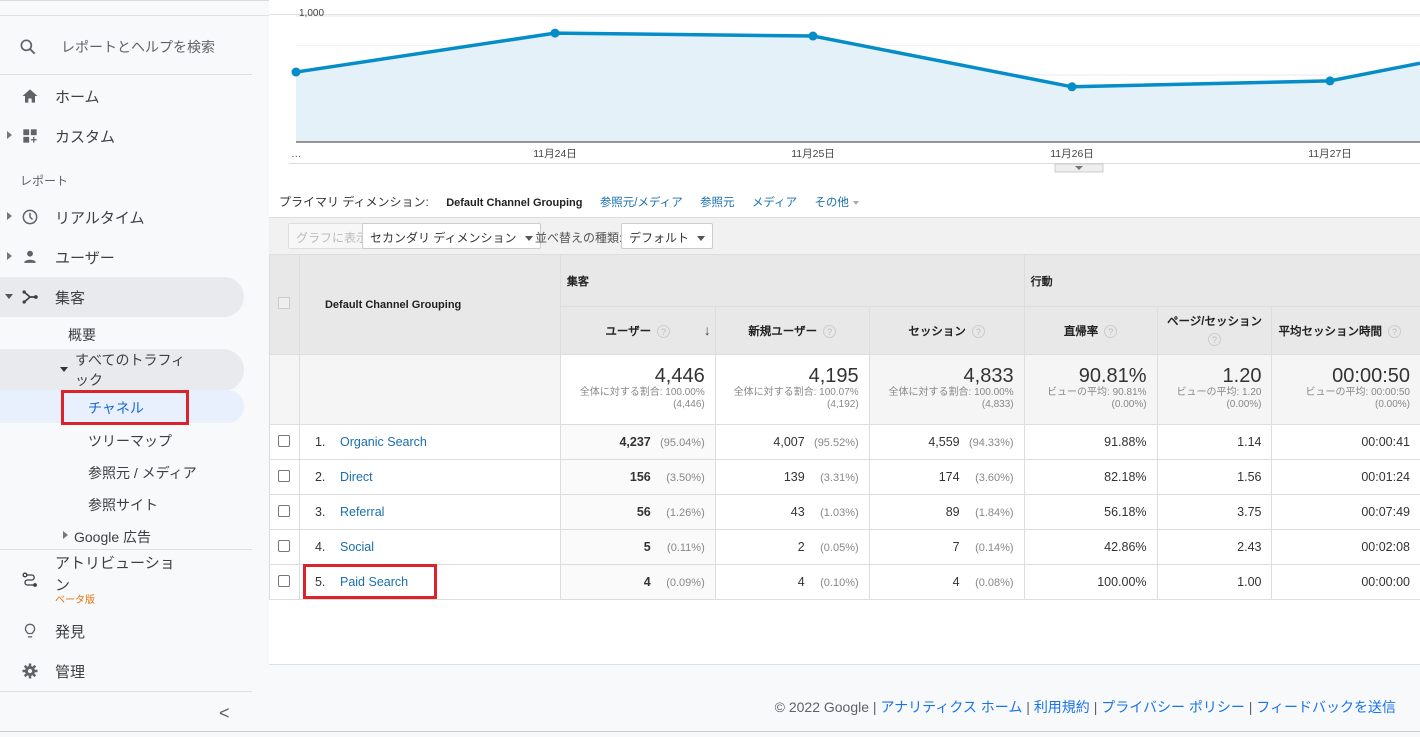  Describe the element at coordinates (122, 96) in the screenshot. I see `sidebar-item-home: ホーム` at that location.